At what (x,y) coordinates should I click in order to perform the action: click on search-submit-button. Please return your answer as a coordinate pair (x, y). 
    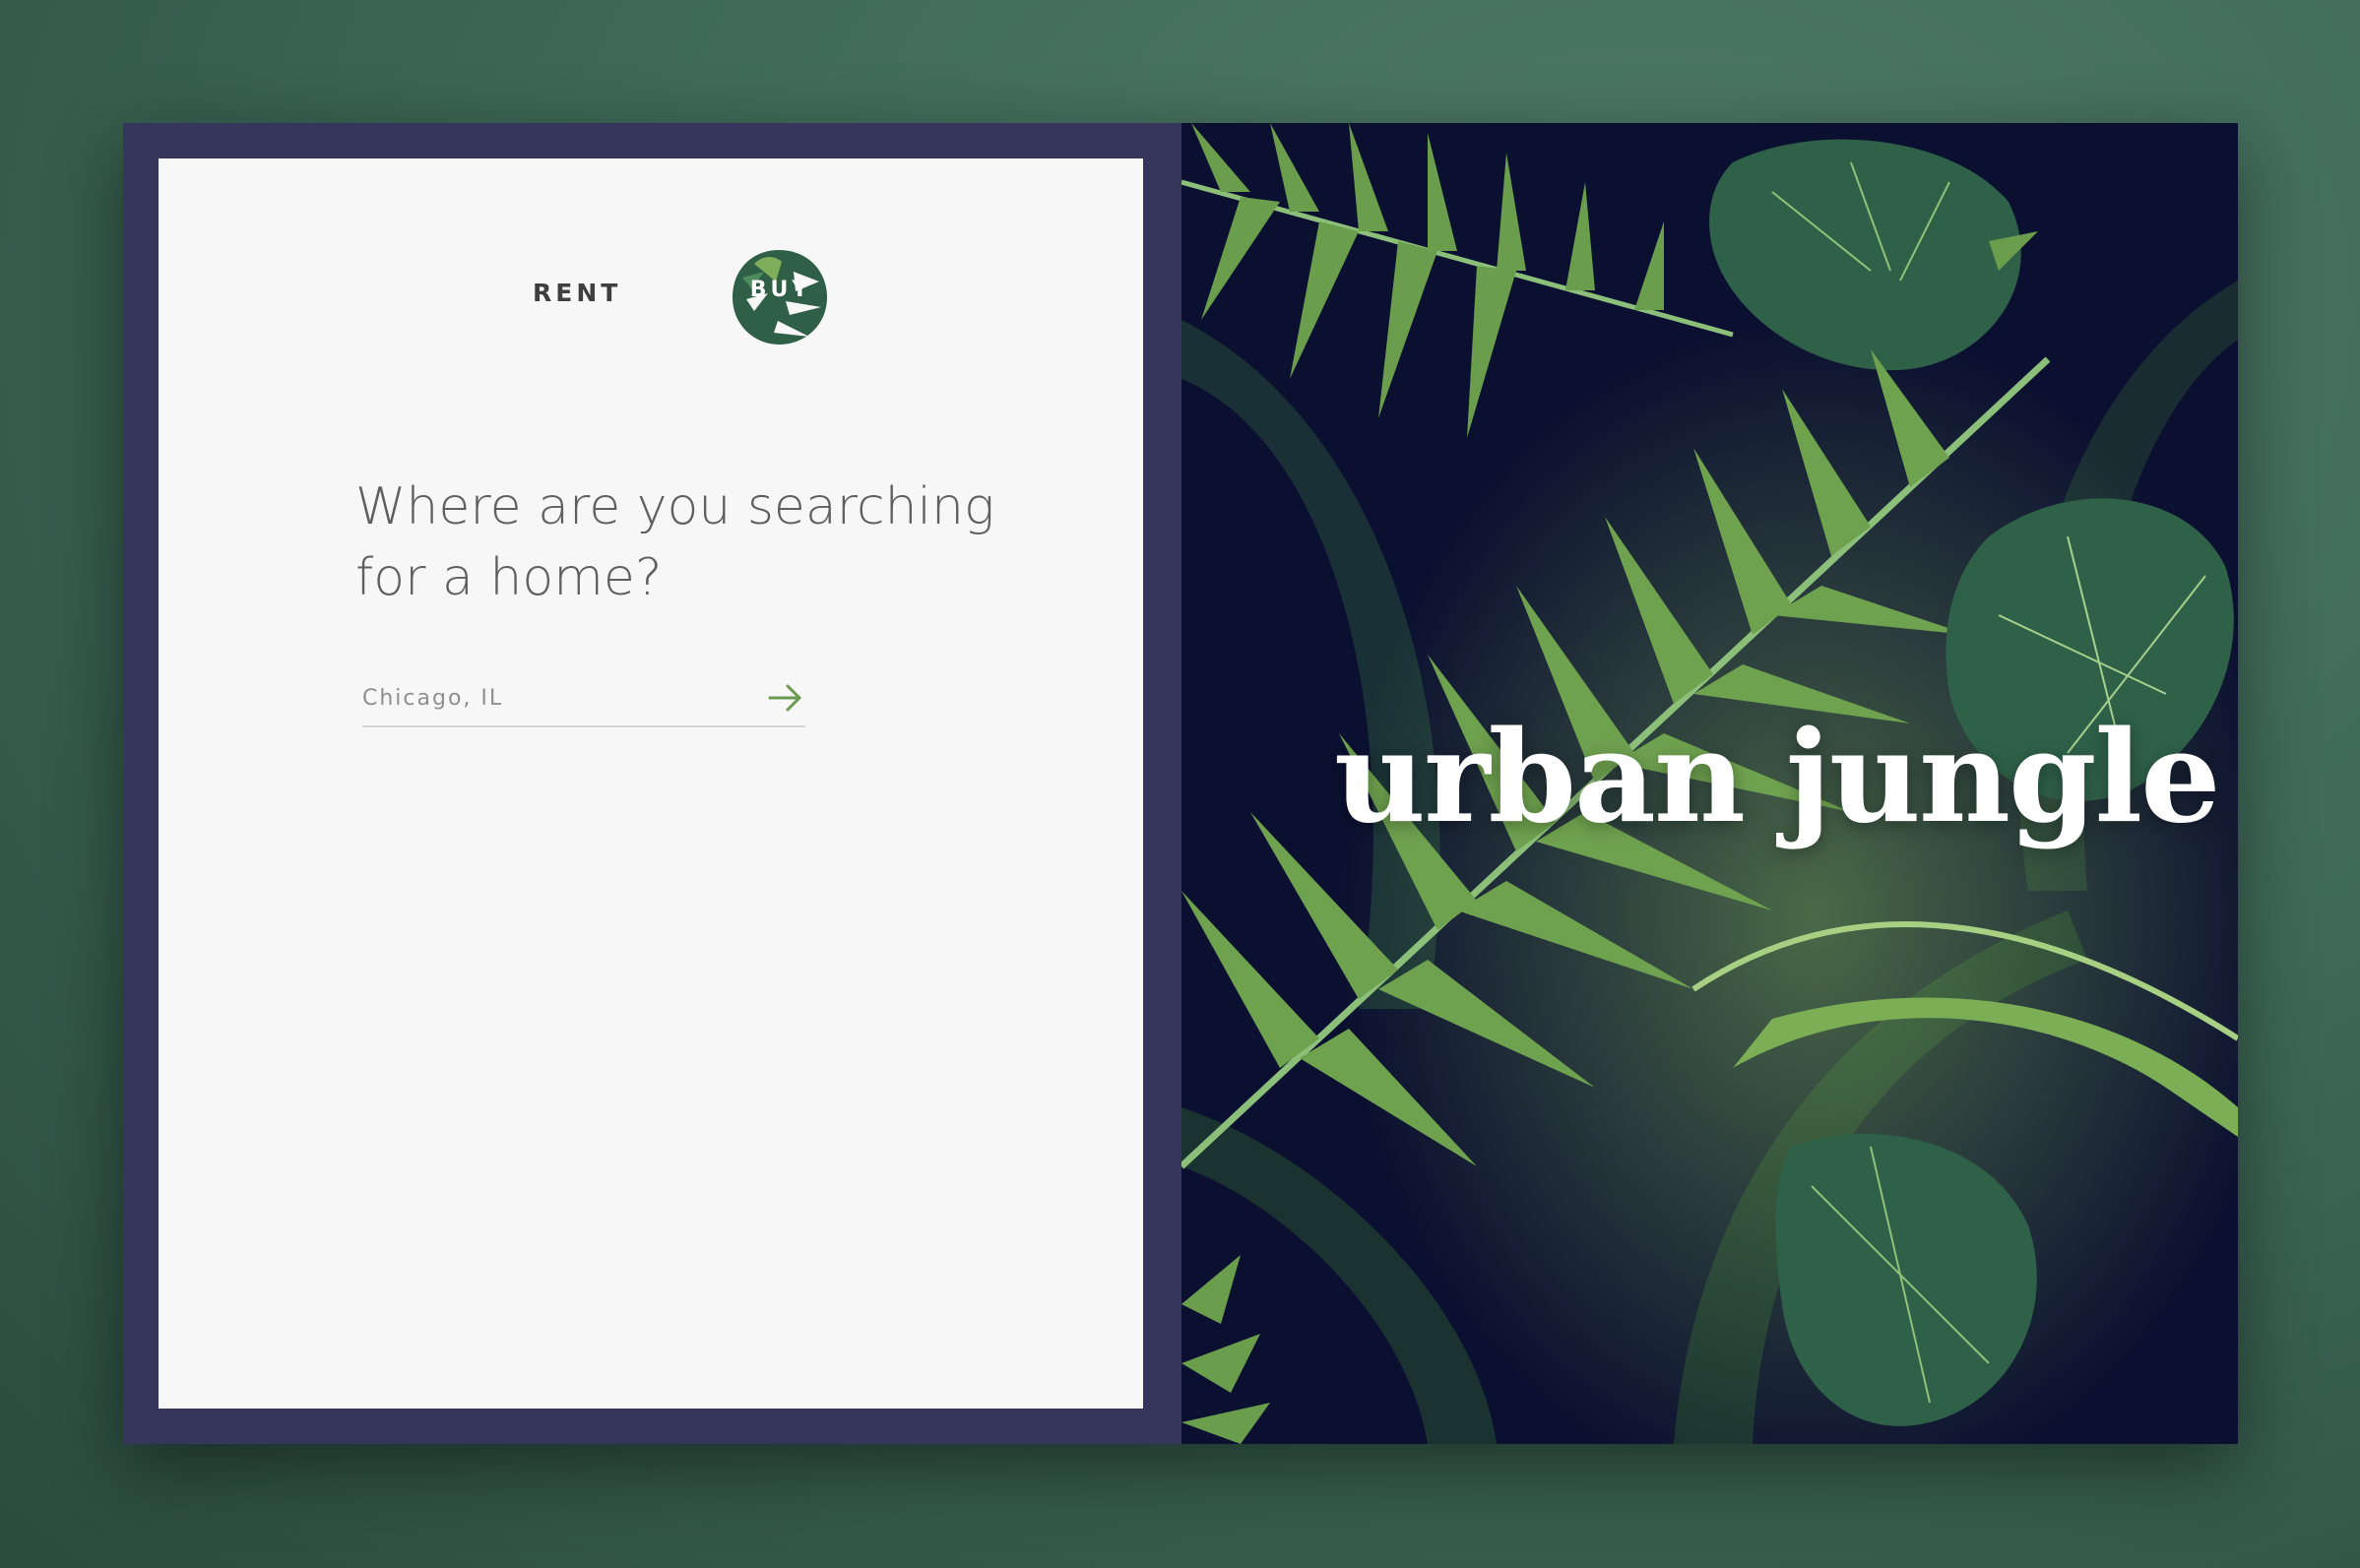
    Looking at the image, I should click on (785, 698).